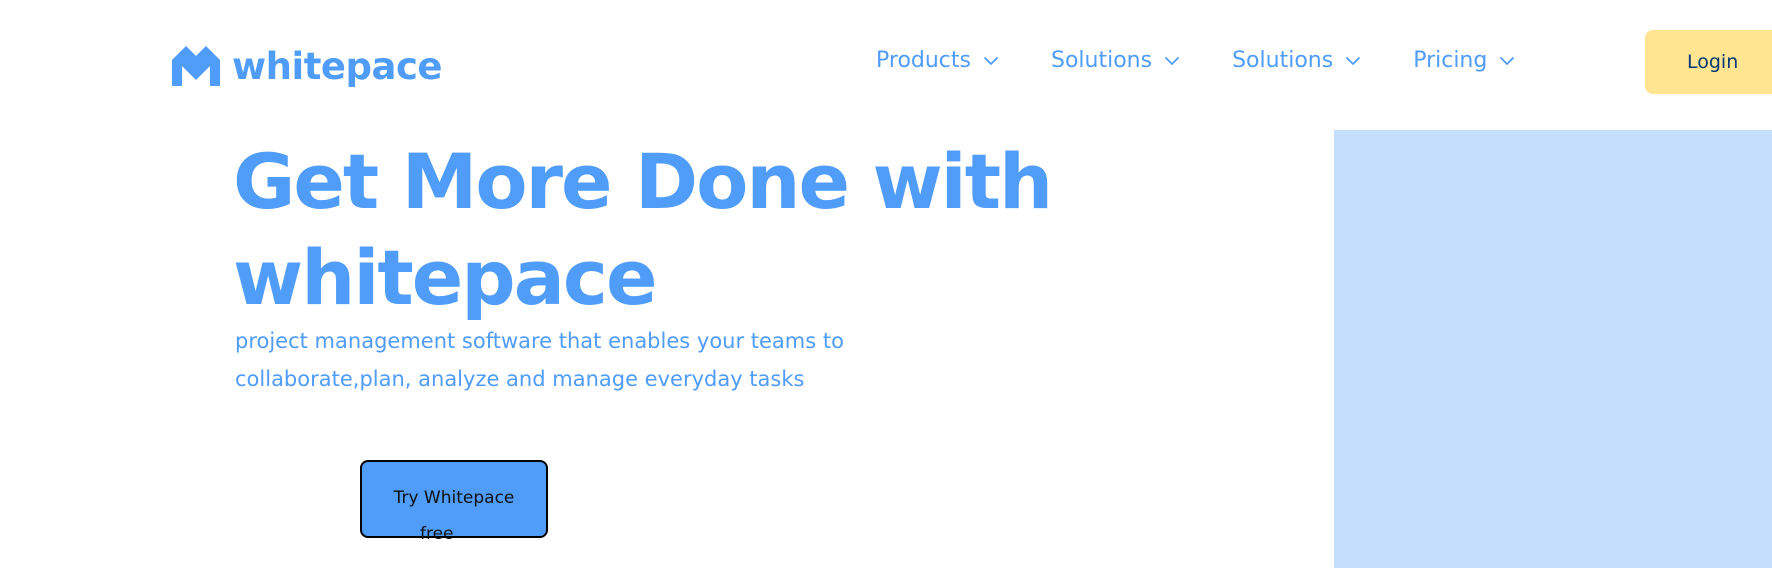 Image resolution: width=1772 pixels, height=568 pixels. What do you see at coordinates (643, 181) in the screenshot?
I see `hero-title-line-1: Get More Done with` at bounding box center [643, 181].